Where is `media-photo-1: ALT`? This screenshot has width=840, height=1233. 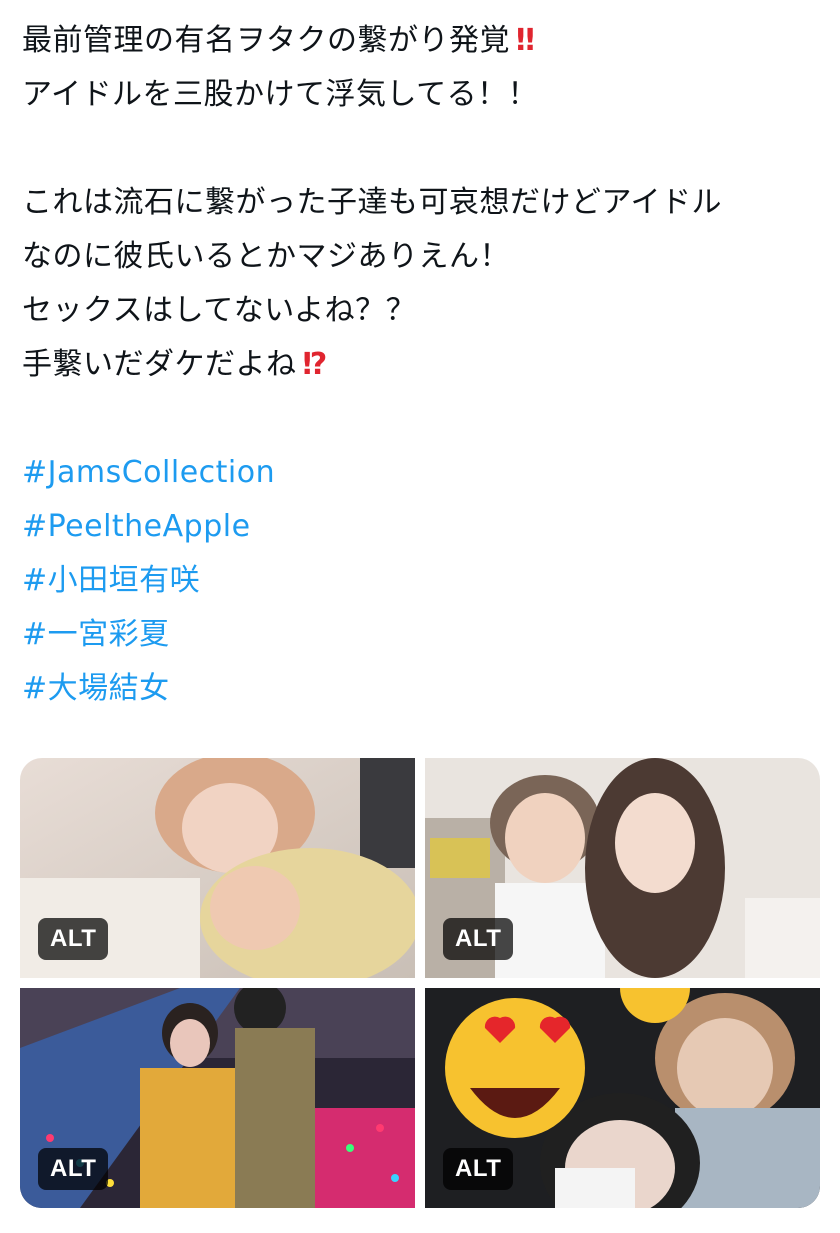 media-photo-1: ALT is located at coordinates (217, 868).